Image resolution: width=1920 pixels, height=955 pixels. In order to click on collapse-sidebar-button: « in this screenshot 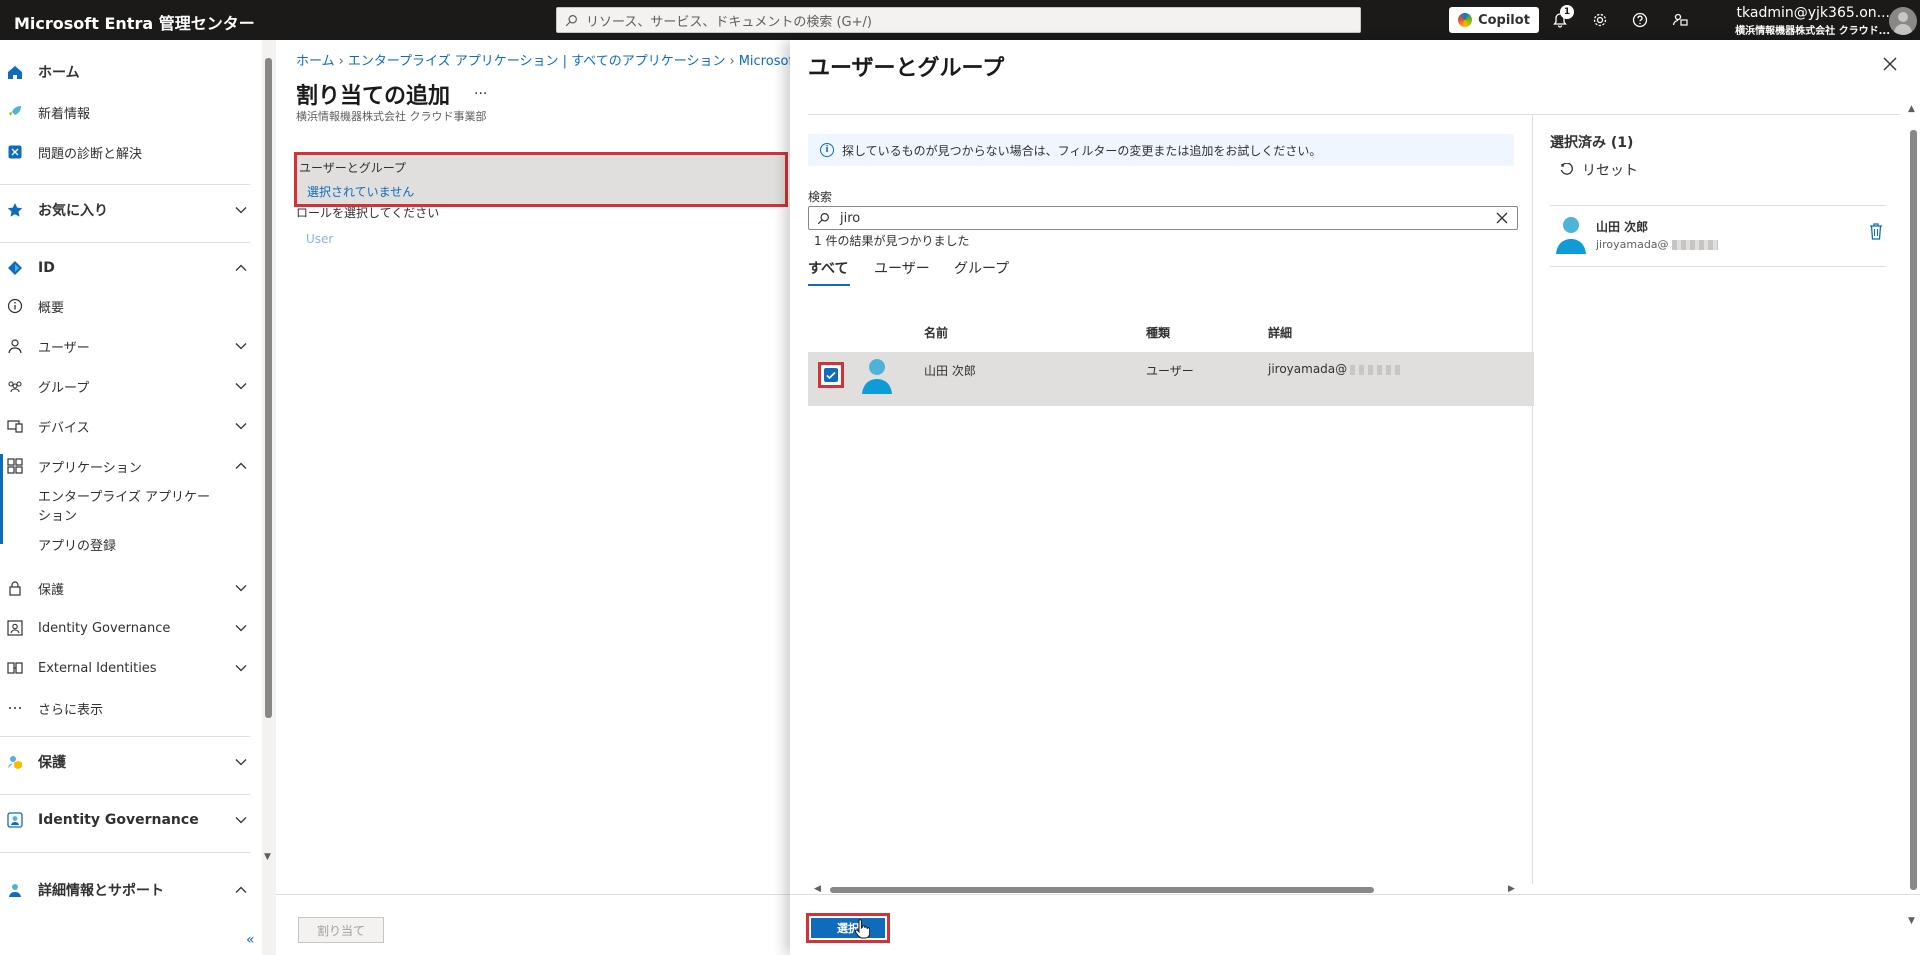, I will do `click(250, 940)`.